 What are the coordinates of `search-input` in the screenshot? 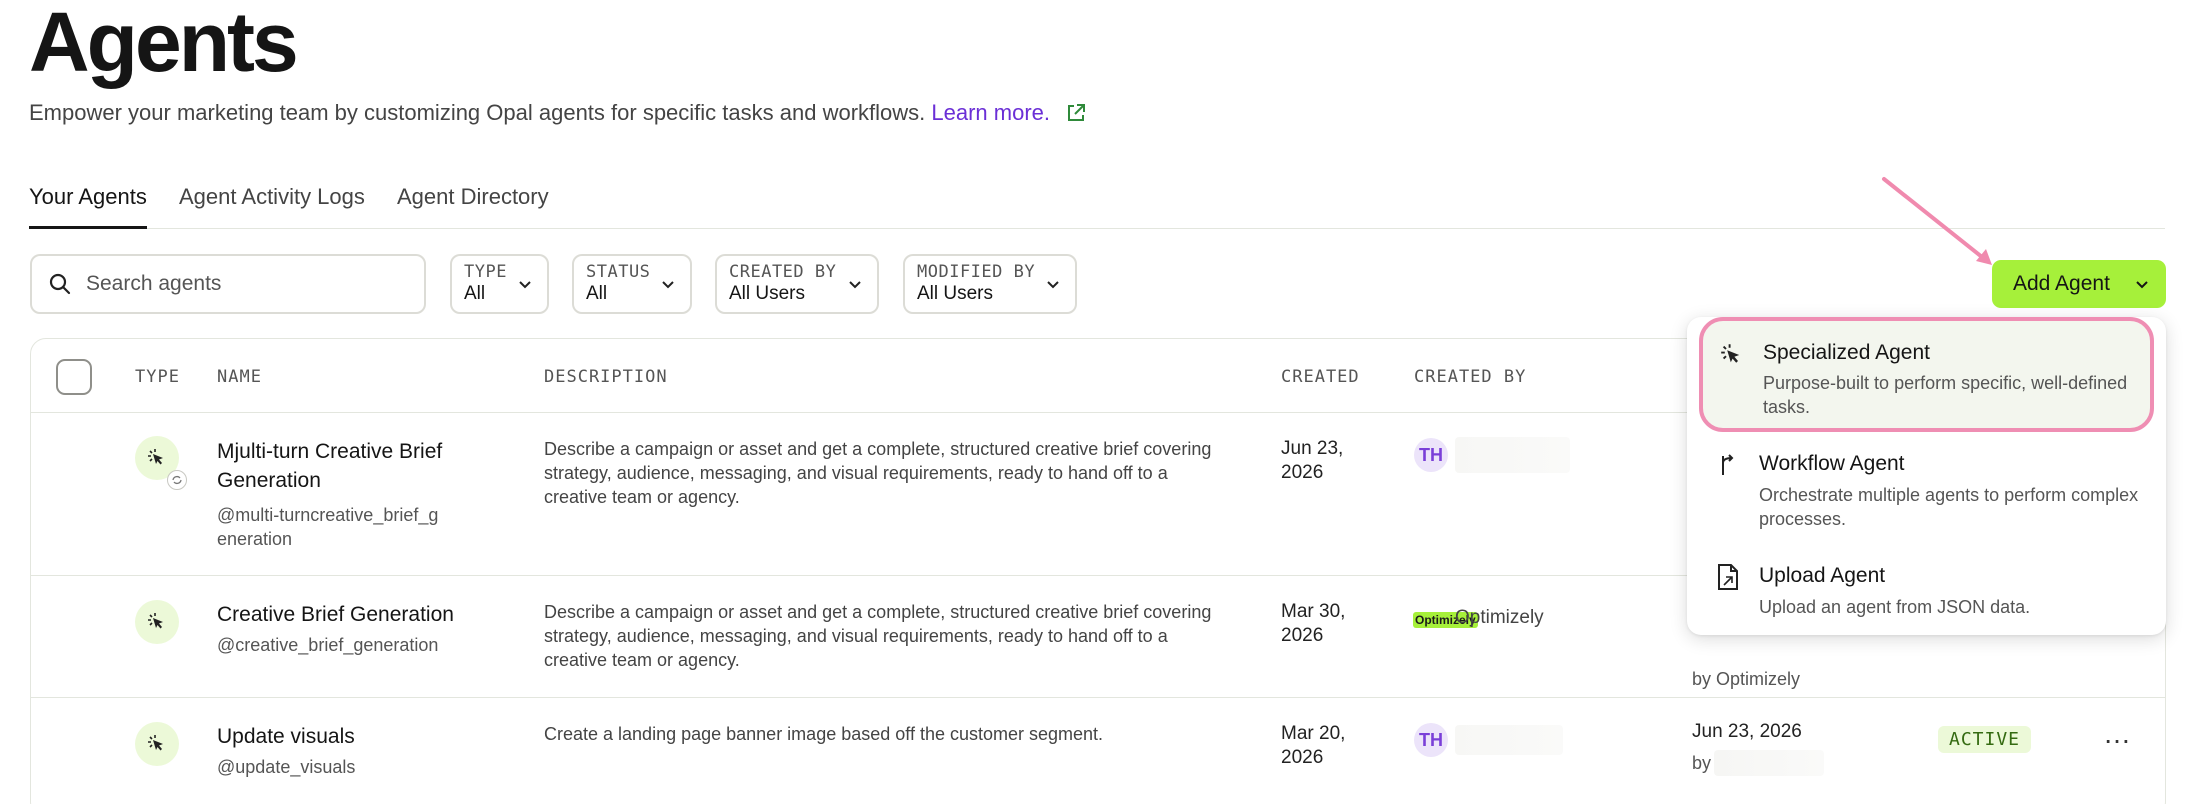 It's located at (246, 284).